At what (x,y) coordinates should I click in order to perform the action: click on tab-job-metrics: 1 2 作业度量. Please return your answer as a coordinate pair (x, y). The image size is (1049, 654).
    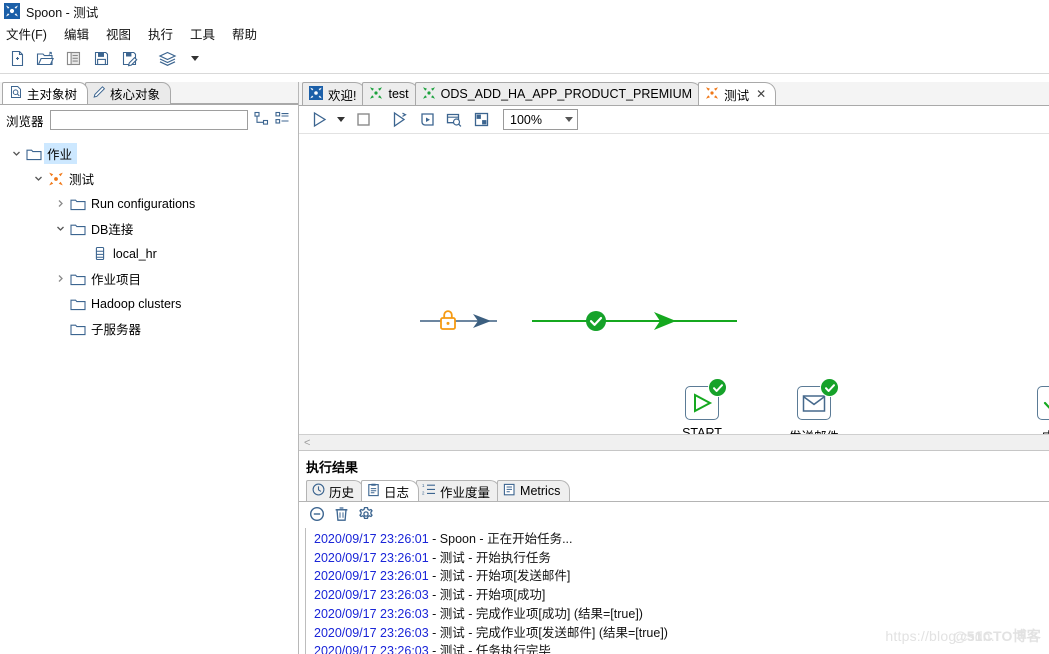
    Looking at the image, I should click on (458, 490).